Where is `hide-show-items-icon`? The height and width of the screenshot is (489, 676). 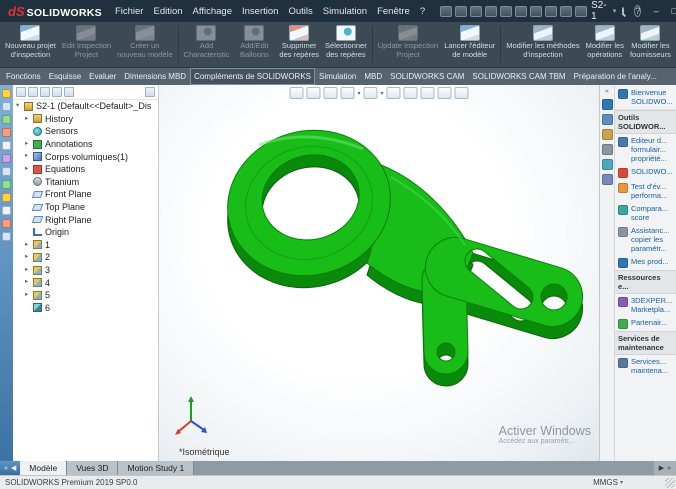
hide-show-items-icon is located at coordinates (410, 93).